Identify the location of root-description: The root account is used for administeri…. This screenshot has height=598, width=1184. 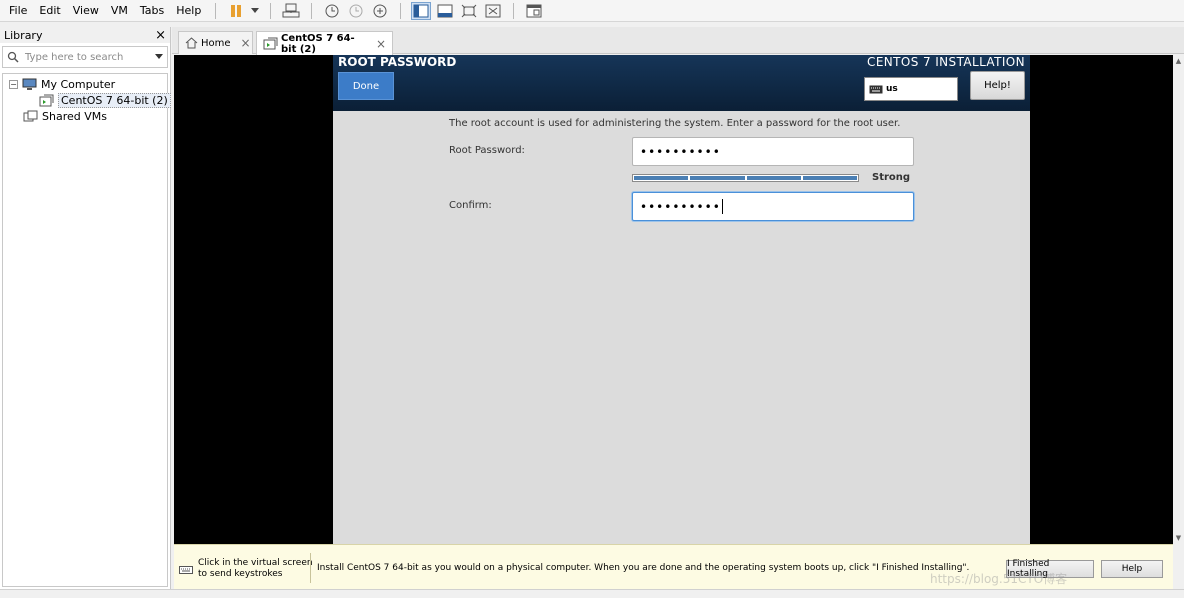
(675, 123).